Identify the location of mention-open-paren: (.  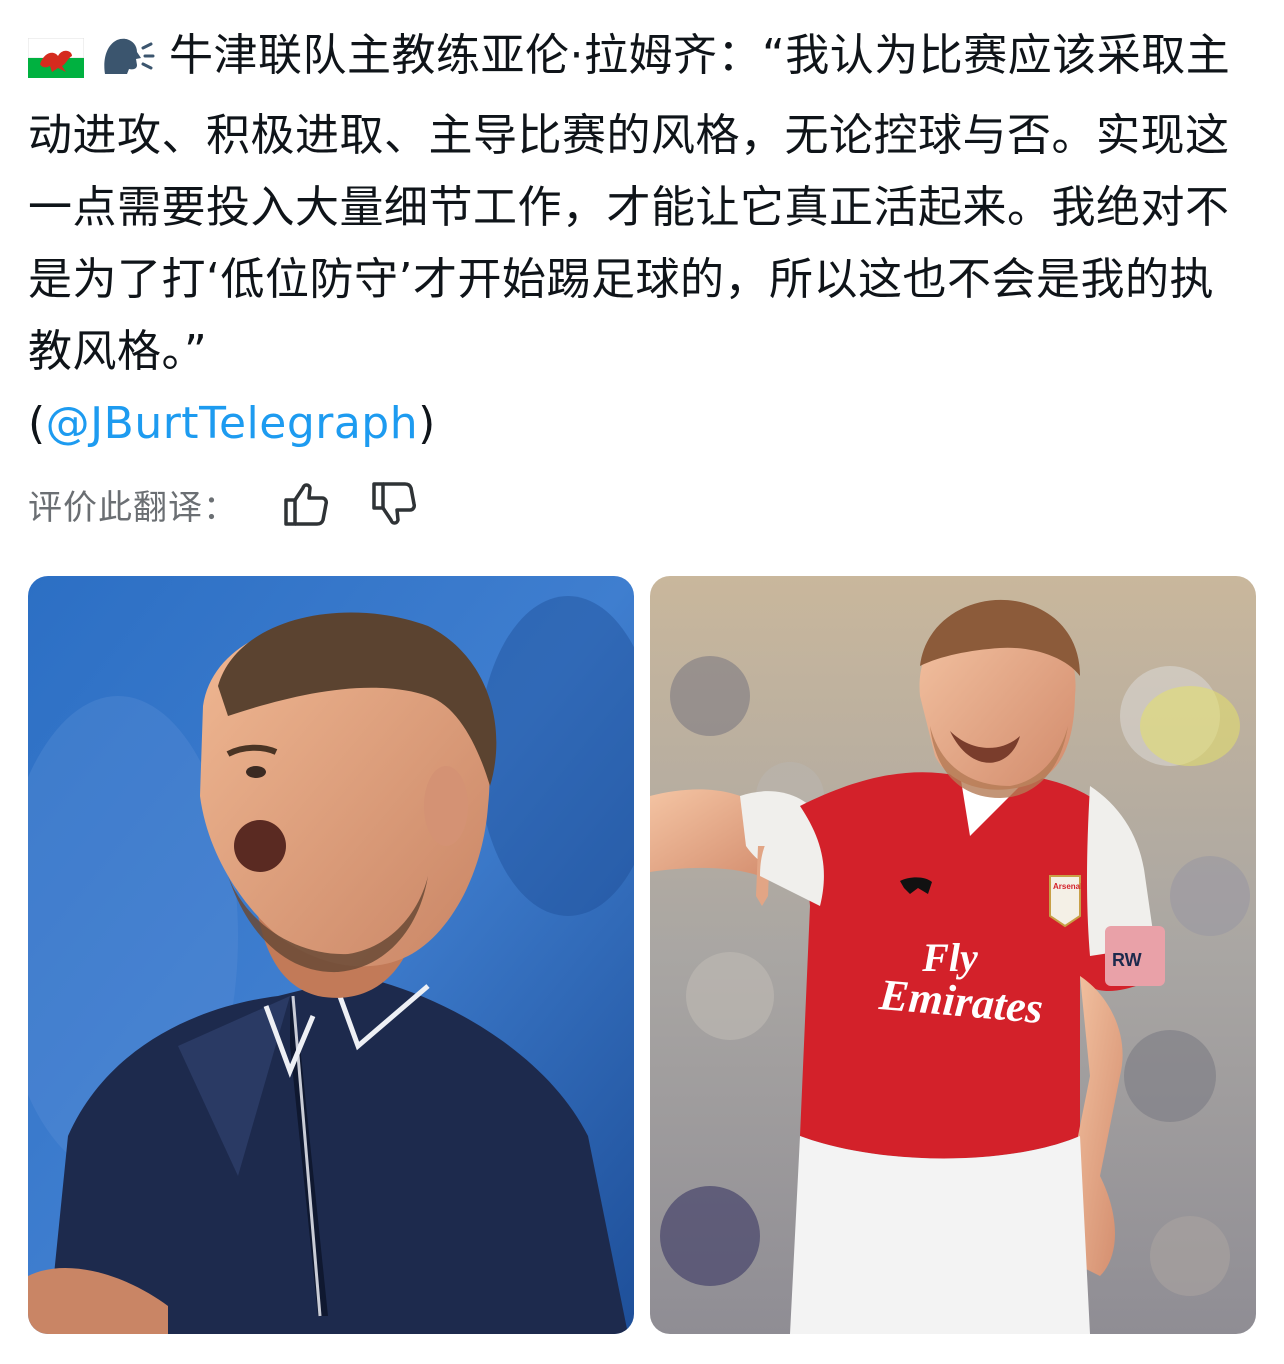
(37, 423).